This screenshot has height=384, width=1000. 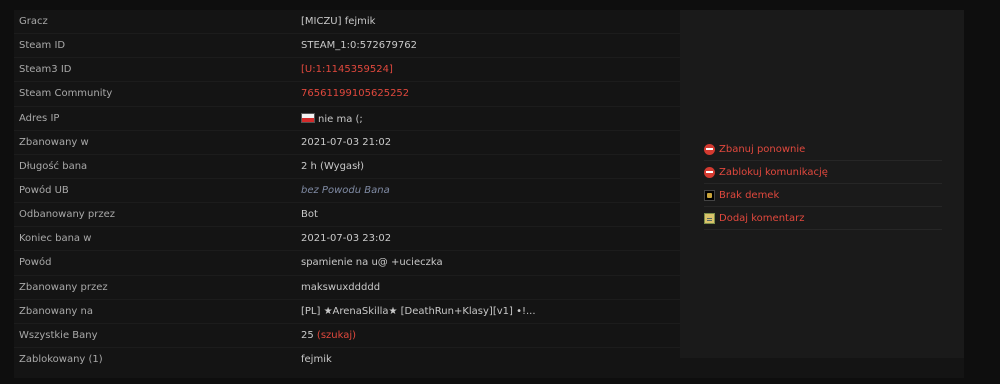 I want to click on detail-row-banned-by: Zbanowany przez makswuxddddd, so click(x=347, y=288).